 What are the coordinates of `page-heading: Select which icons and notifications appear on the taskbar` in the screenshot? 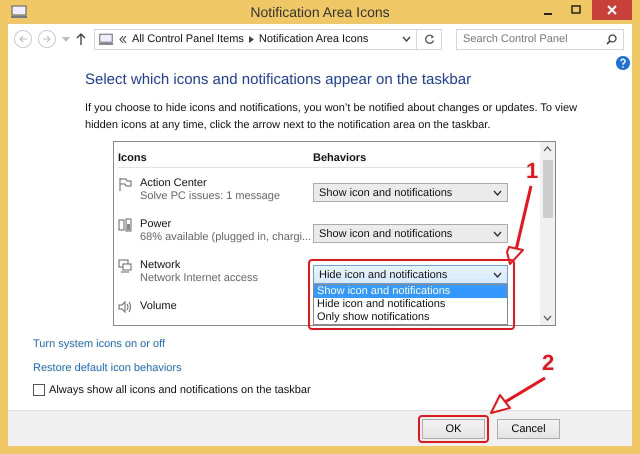 It's located at (278, 80).